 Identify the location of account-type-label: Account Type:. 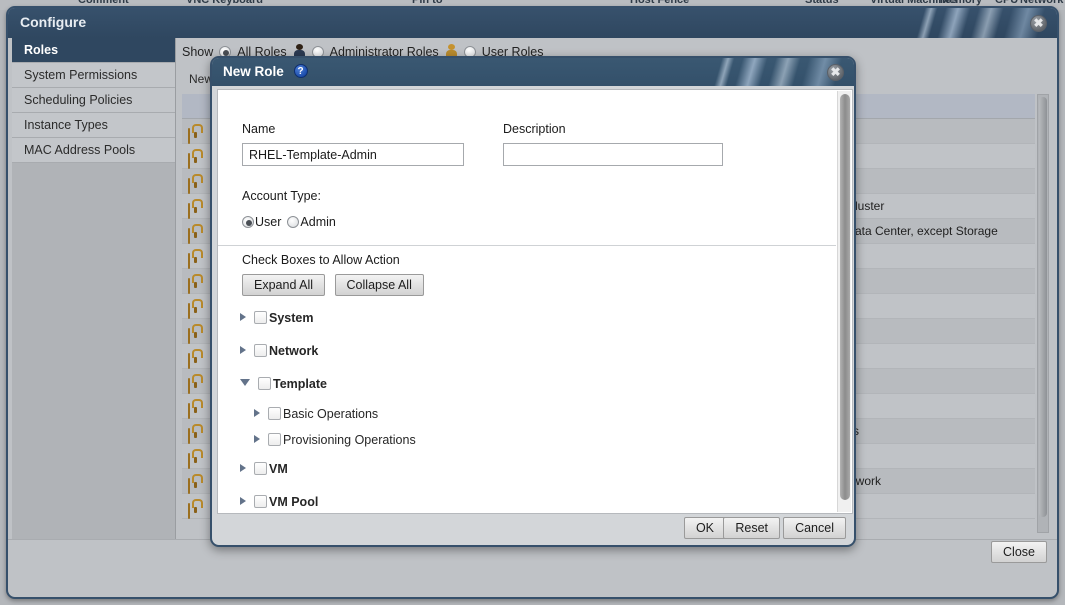
(281, 196).